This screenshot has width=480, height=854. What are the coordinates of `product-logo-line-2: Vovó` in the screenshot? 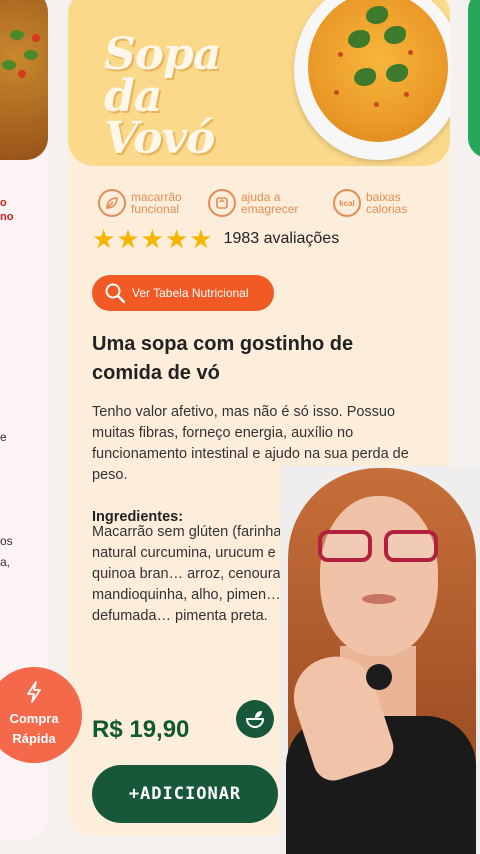 It's located at (159, 138).